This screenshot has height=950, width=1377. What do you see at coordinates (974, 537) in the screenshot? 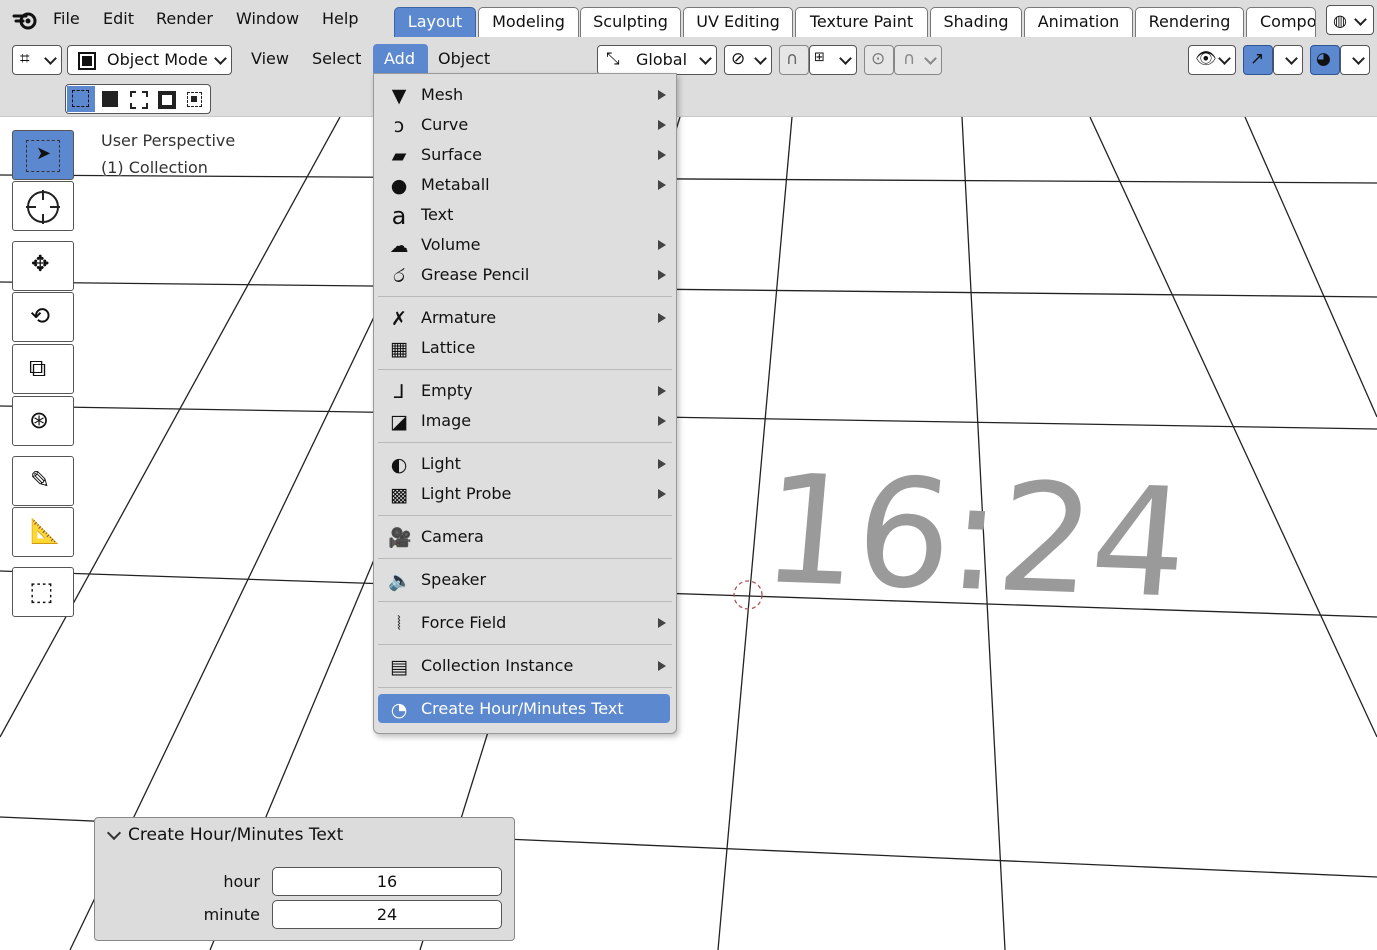
I see `clock-text-object: 16:24` at bounding box center [974, 537].